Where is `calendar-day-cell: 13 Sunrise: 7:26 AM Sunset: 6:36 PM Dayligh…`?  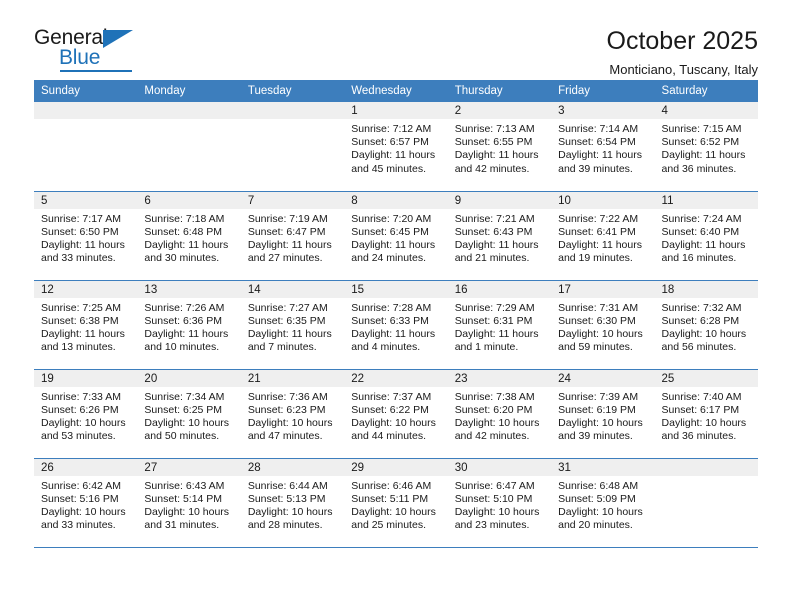 calendar-day-cell: 13 Sunrise: 7:26 AM Sunset: 6:36 PM Dayligh… is located at coordinates (189, 325).